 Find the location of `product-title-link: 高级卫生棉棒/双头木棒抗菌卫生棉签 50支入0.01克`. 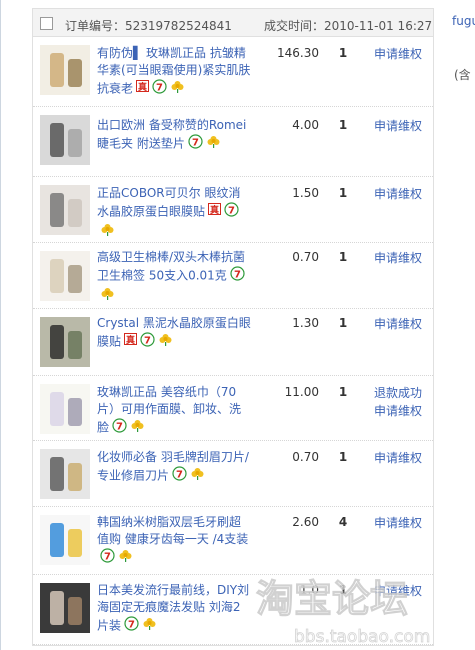

product-title-link: 高级卫生棉棒/双头木棒抗菌卫生棉签 50支入0.01克 is located at coordinates (171, 266).